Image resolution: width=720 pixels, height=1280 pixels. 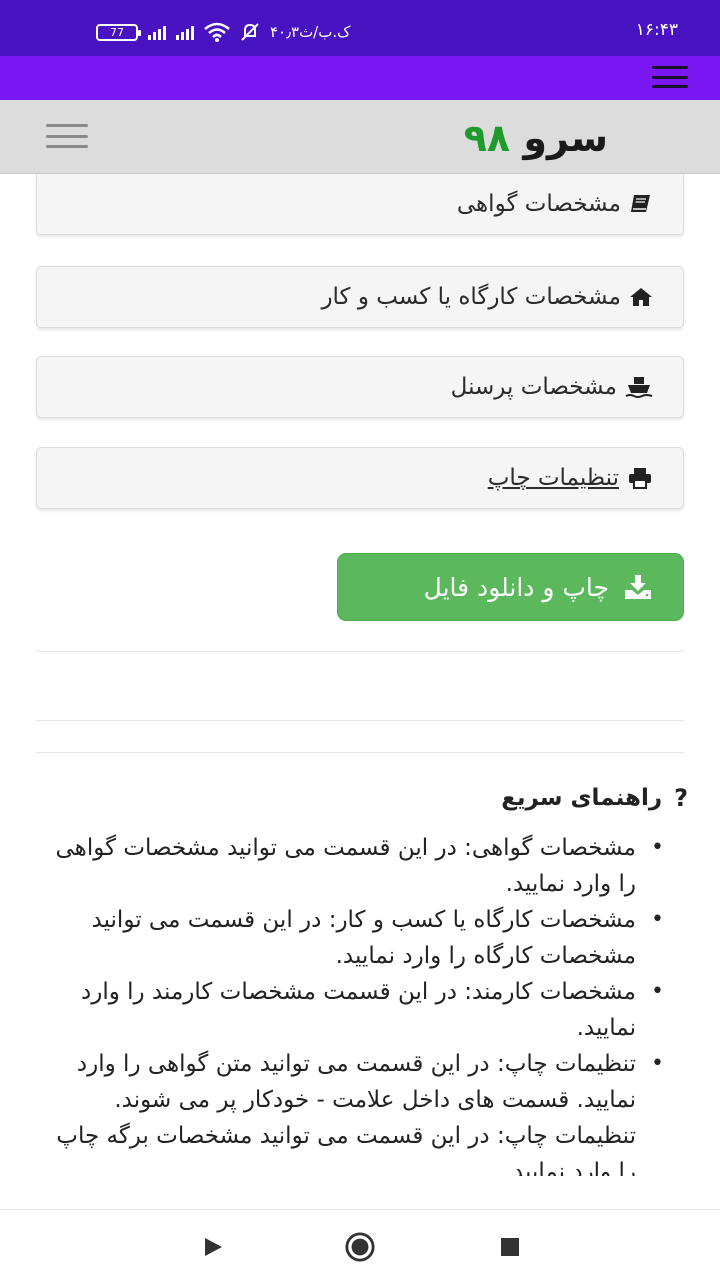 I want to click on system-nav-bar, so click(x=360, y=1244).